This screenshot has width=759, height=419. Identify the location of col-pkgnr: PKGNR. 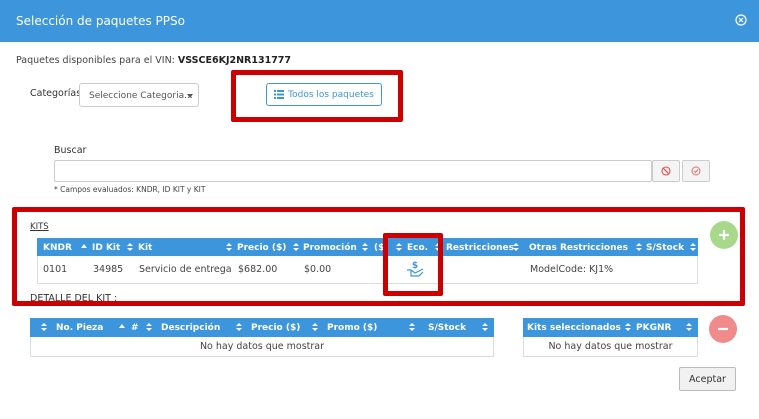
(653, 328).